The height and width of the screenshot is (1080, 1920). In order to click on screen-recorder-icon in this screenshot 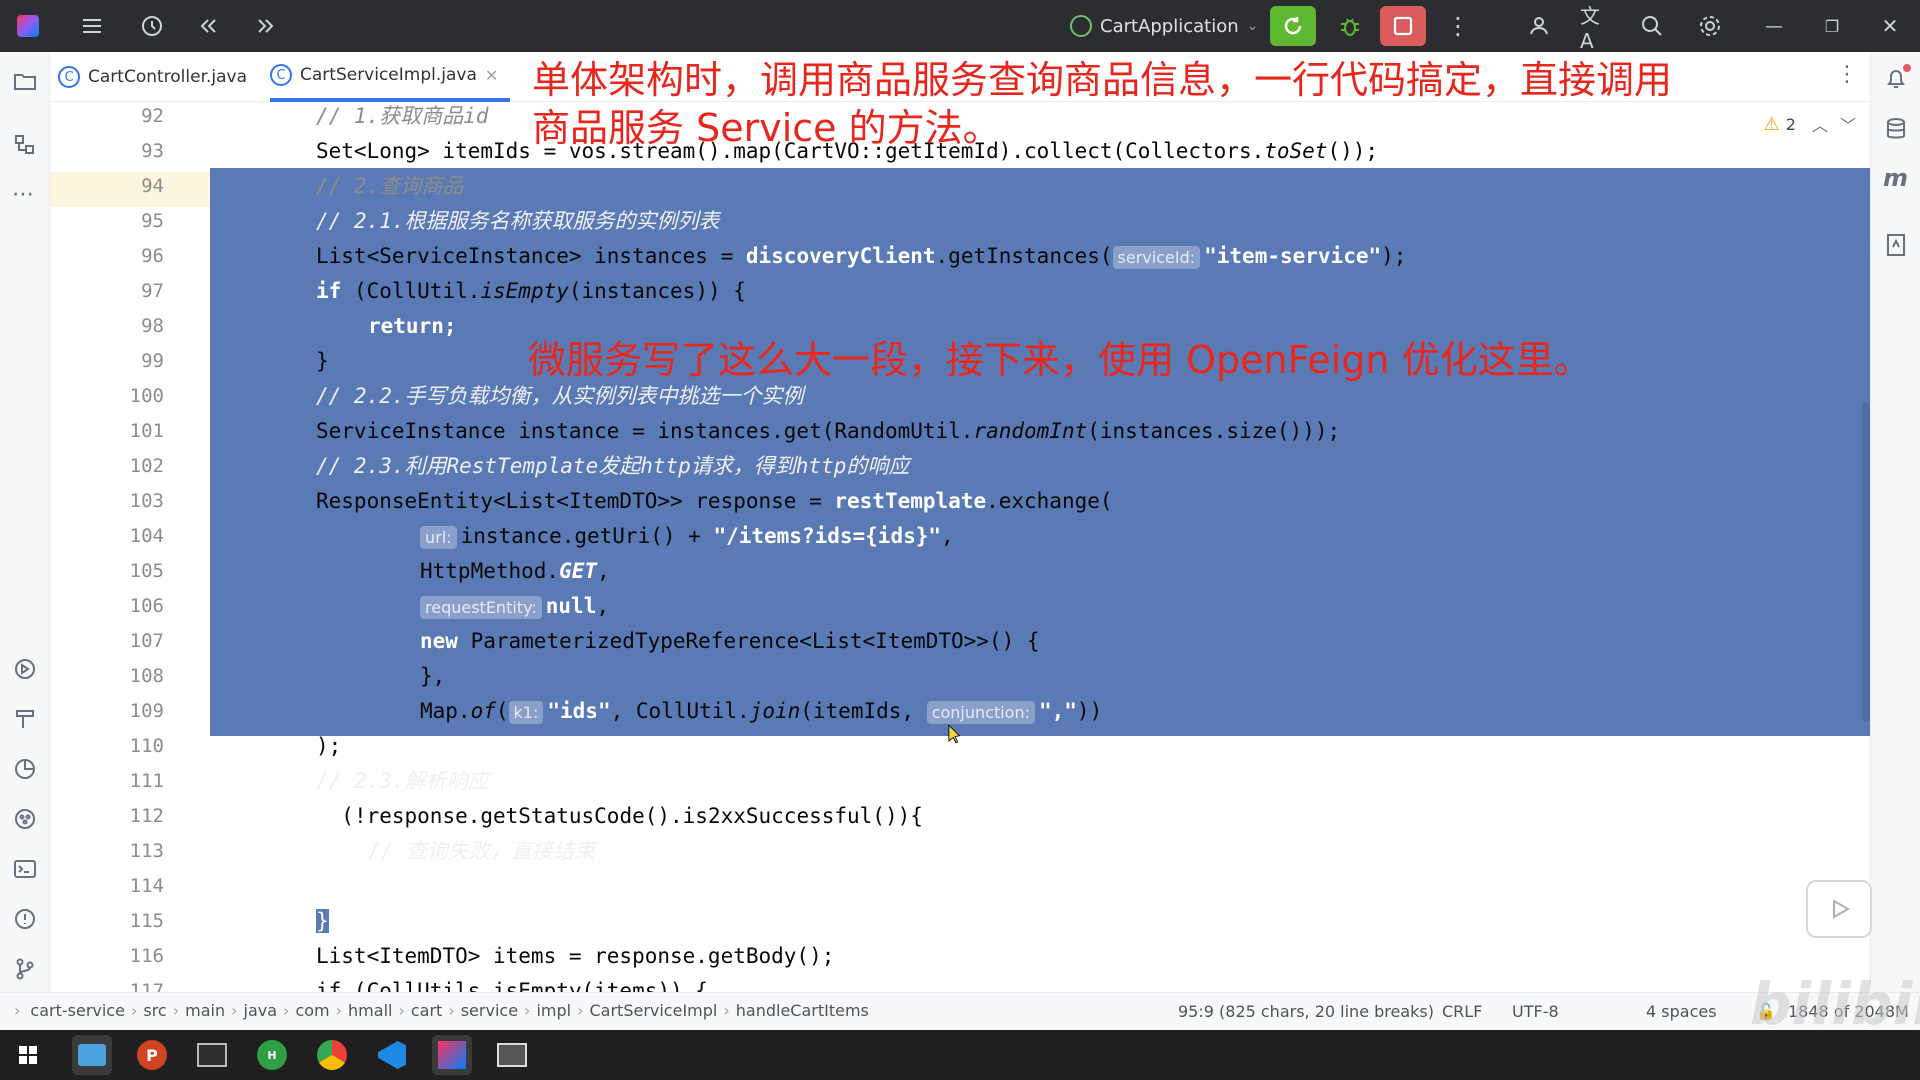, I will do `click(512, 1055)`.